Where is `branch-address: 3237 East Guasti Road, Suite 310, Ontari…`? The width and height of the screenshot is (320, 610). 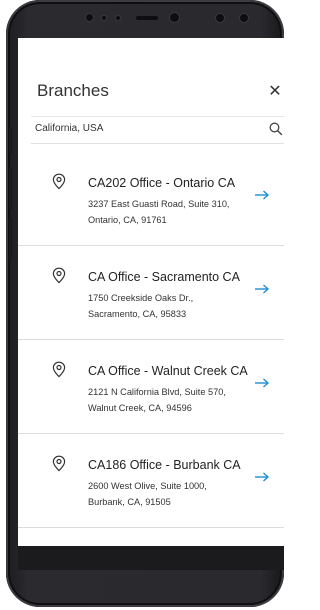
branch-address: 3237 East Guasti Road, Suite 310, Ontari… is located at coordinates (170, 212).